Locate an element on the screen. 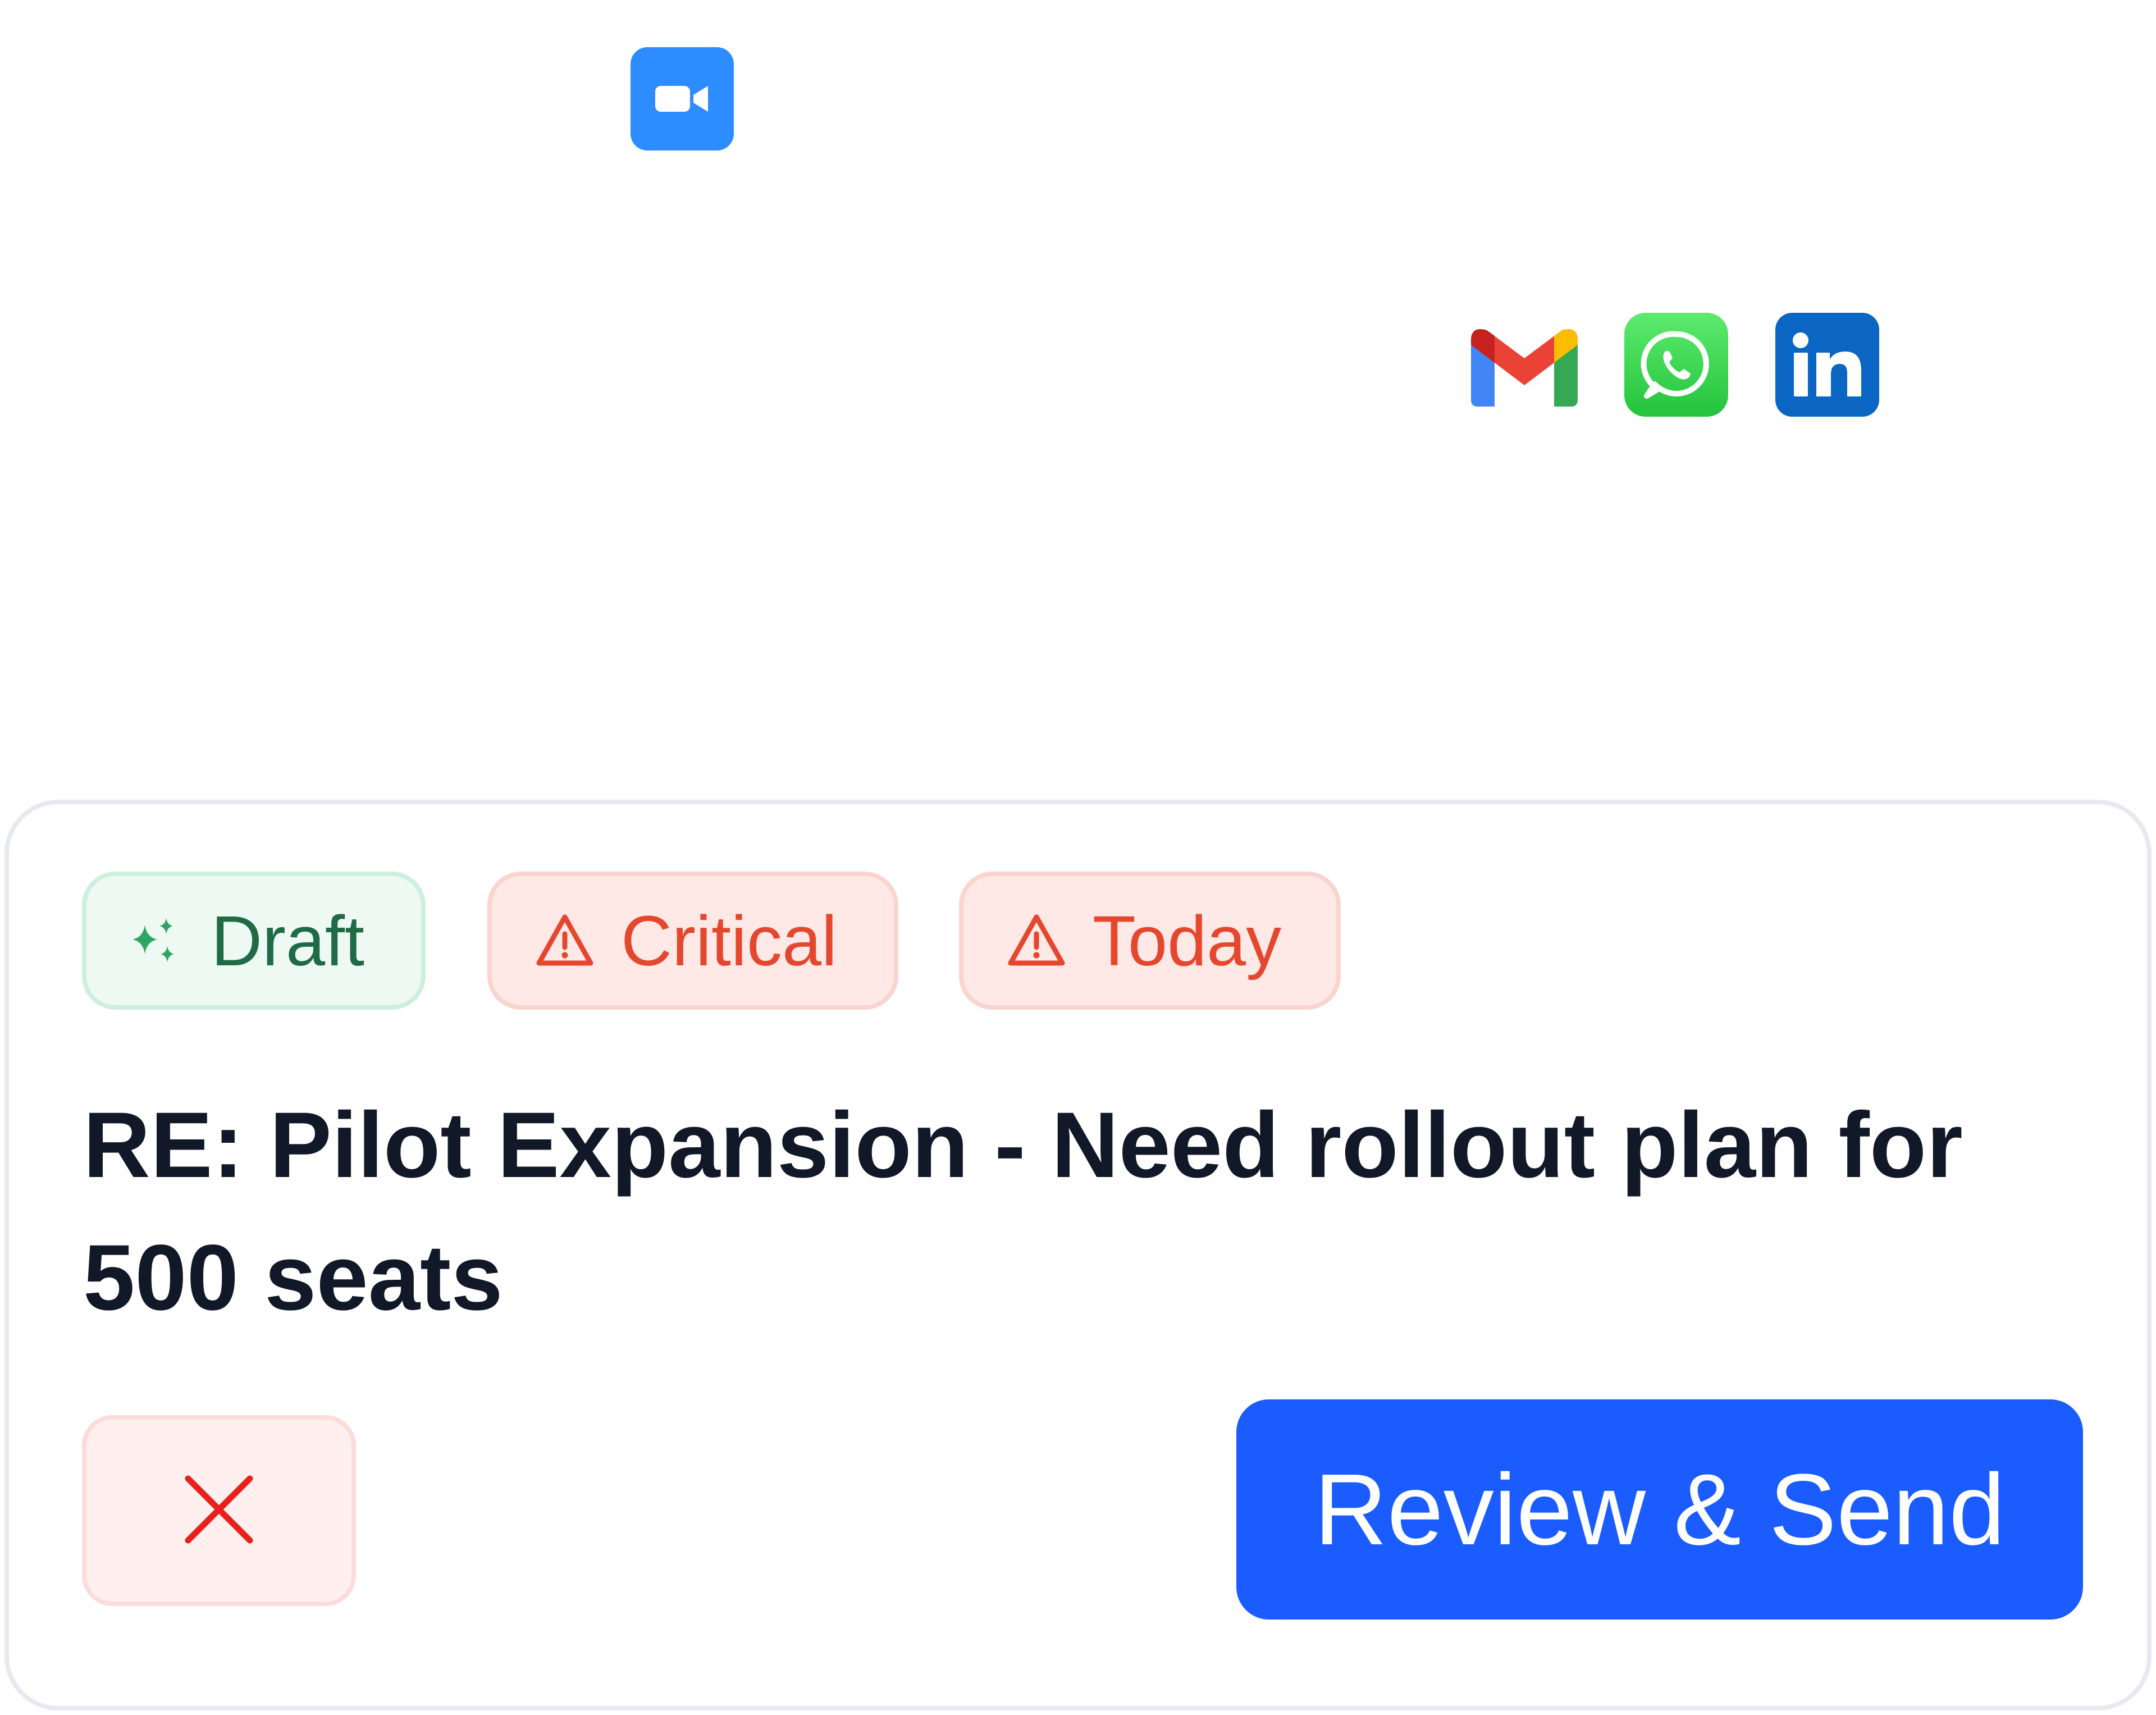  linkedin-icon is located at coordinates (1827, 365).